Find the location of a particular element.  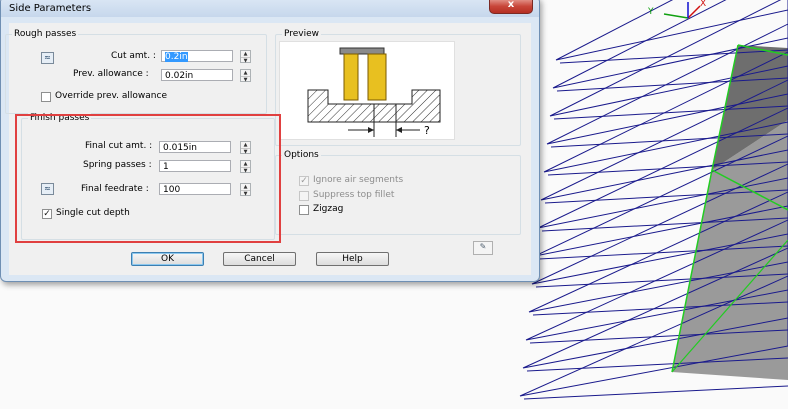

override-allowance-label: Override prev. allowance is located at coordinates (111, 96).